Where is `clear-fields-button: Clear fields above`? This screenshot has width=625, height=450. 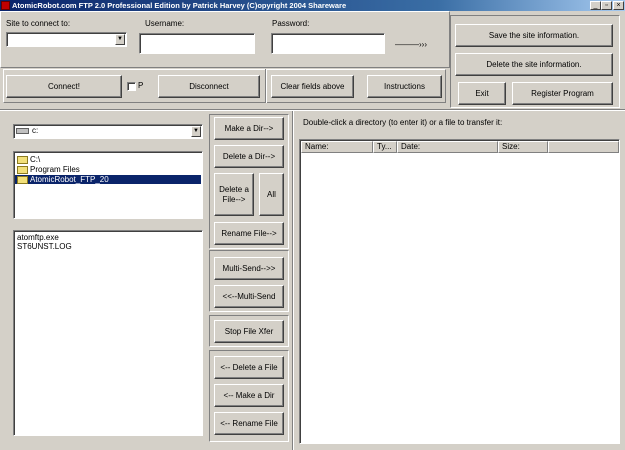 clear-fields-button: Clear fields above is located at coordinates (312, 86).